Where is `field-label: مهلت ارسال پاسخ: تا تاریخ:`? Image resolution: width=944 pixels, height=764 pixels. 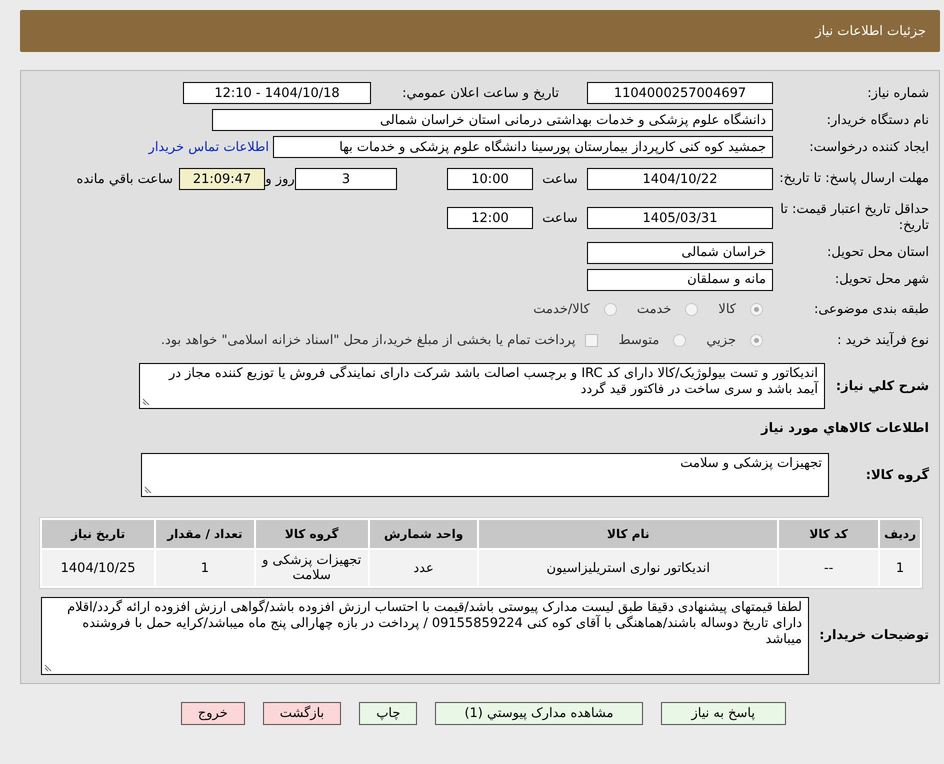
field-label: مهلت ارسال پاسخ: تا تاریخ: is located at coordinates (853, 179).